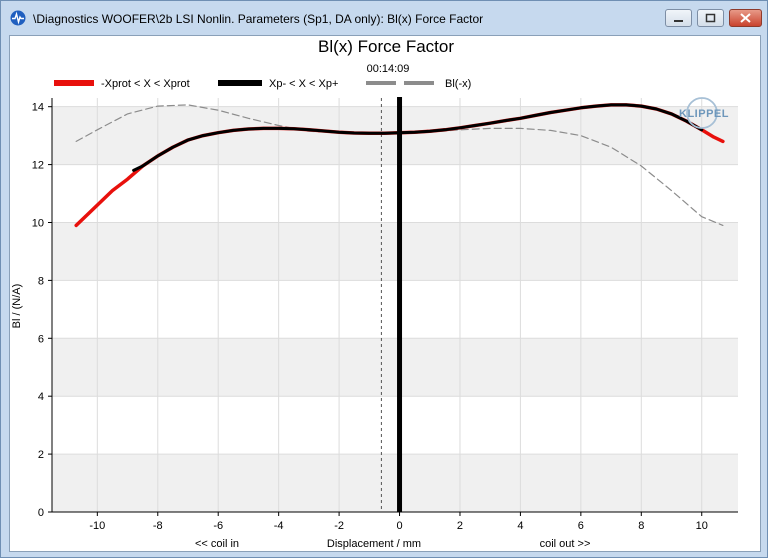 Image resolution: width=768 pixels, height=558 pixels. What do you see at coordinates (339, 526) in the screenshot?
I see `x-tick-label: -2` at bounding box center [339, 526].